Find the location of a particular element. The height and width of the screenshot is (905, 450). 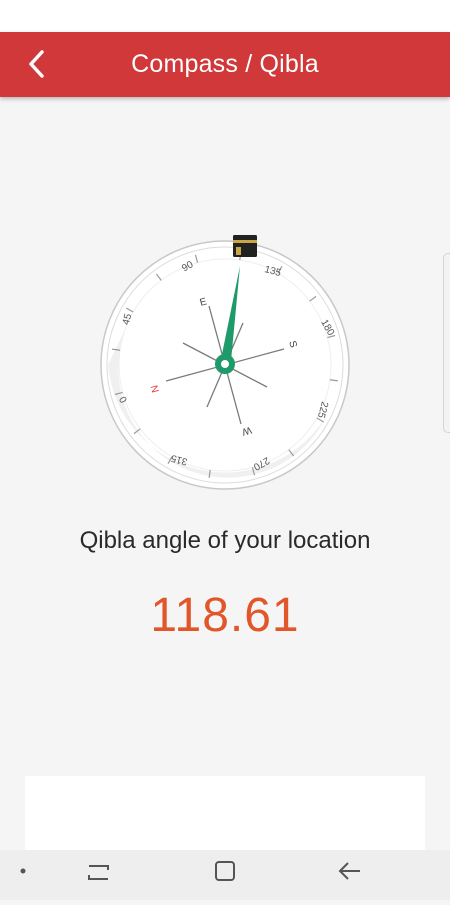

system-nav-bar is located at coordinates (225, 875).